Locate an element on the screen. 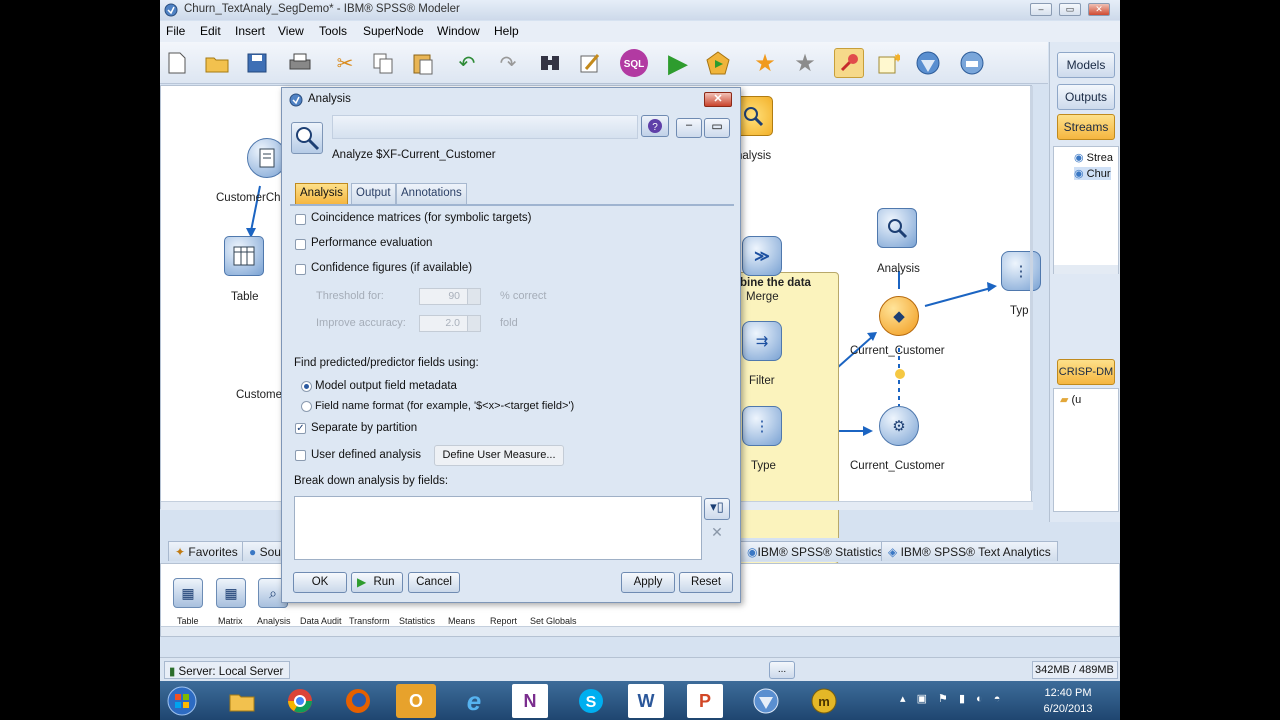 Image resolution: width=1280 pixels, height=720 pixels. copy-icon is located at coordinates (383, 63).